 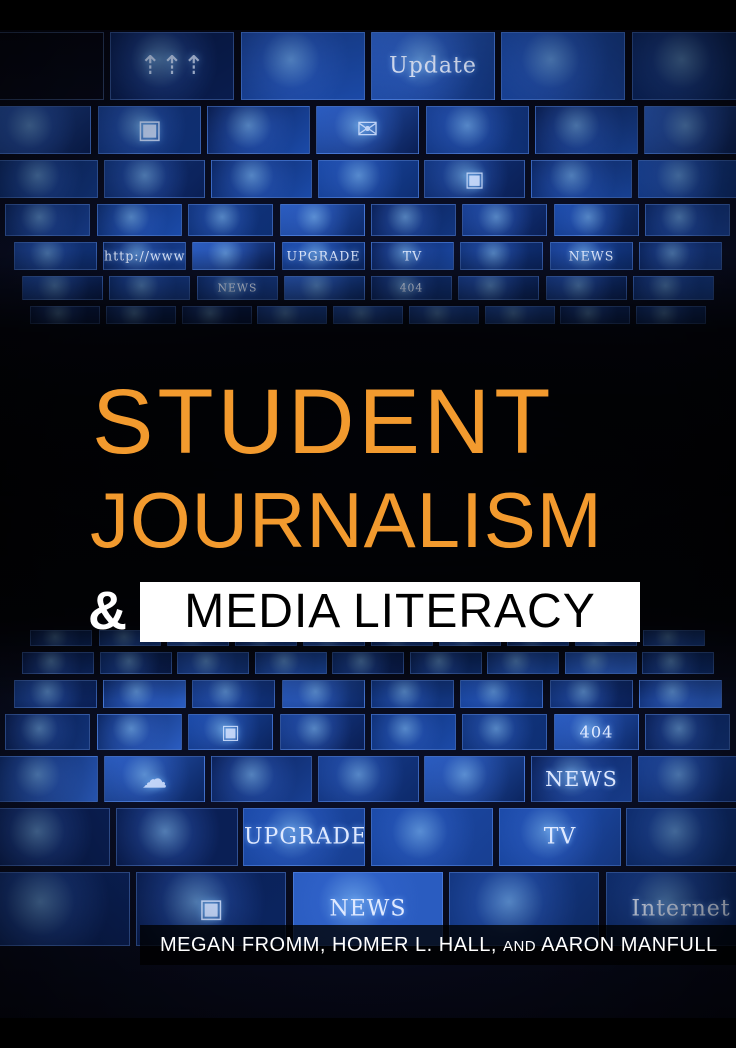 What do you see at coordinates (323, 422) in the screenshot?
I see `title-student: STUDENT` at bounding box center [323, 422].